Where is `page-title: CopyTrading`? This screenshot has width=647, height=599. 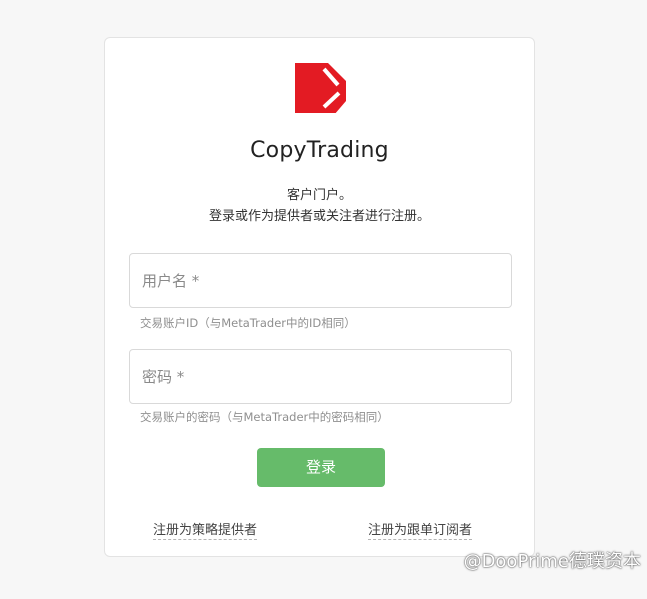
page-title: CopyTrading is located at coordinates (319, 150).